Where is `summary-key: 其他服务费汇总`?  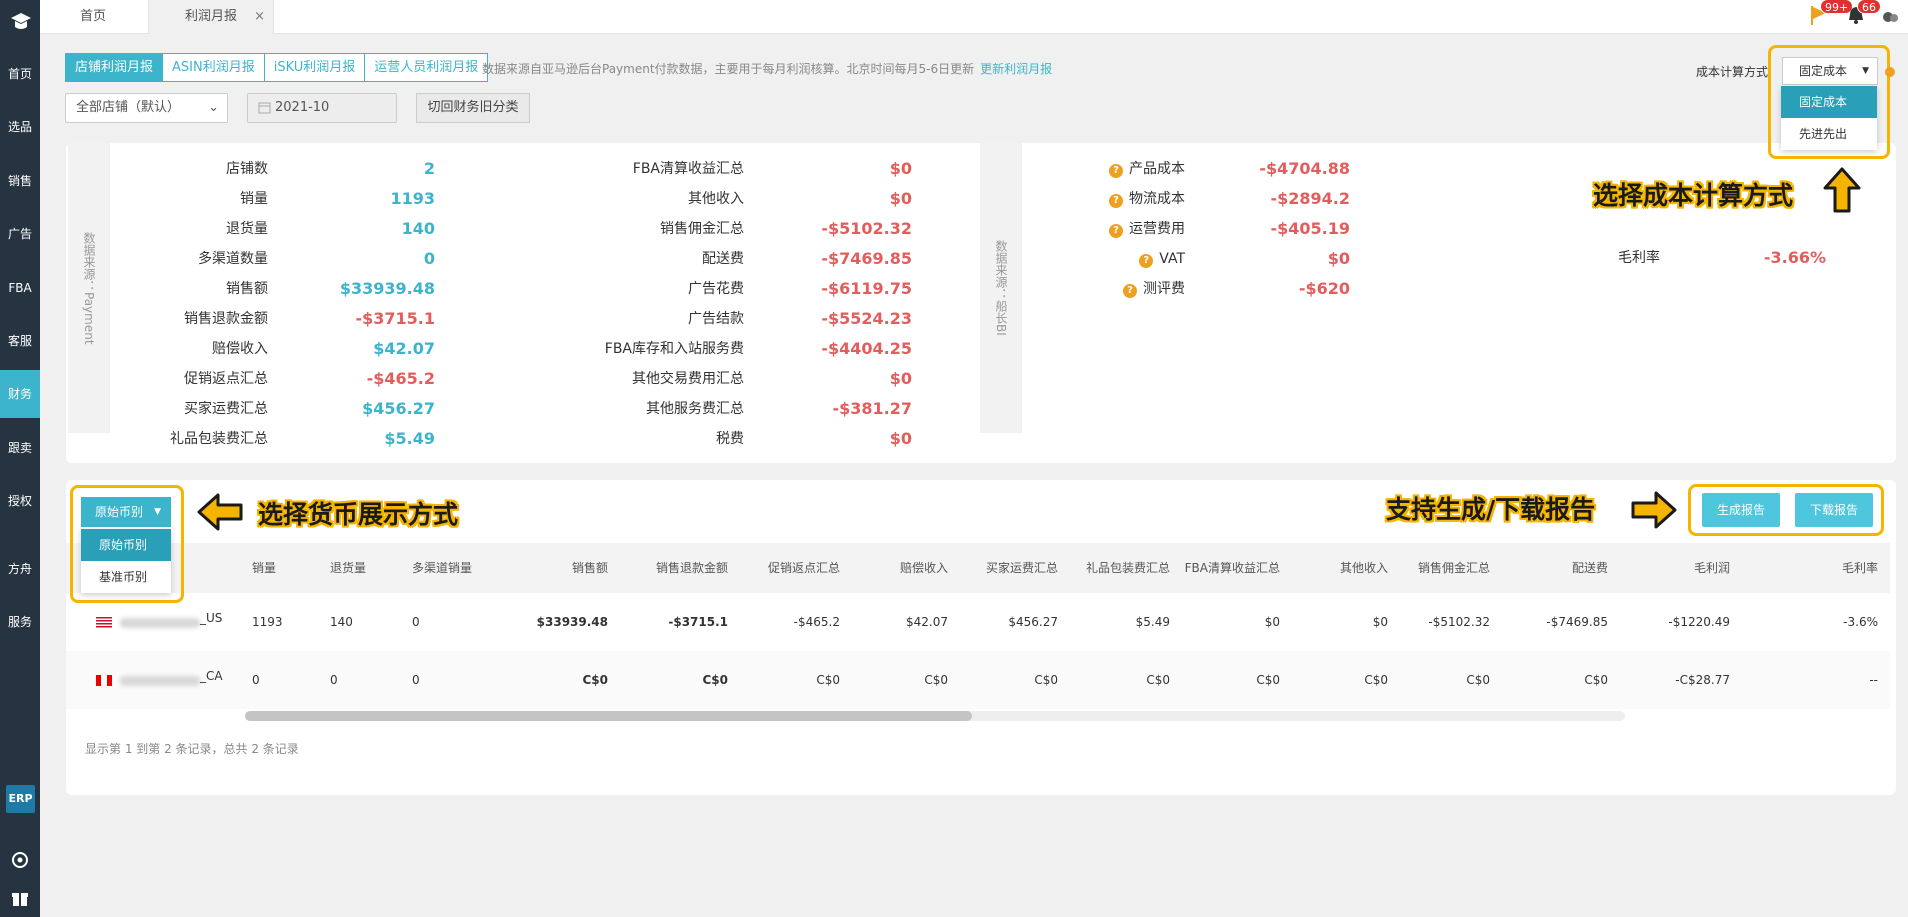
summary-key: 其他服务费汇总 is located at coordinates (695, 409).